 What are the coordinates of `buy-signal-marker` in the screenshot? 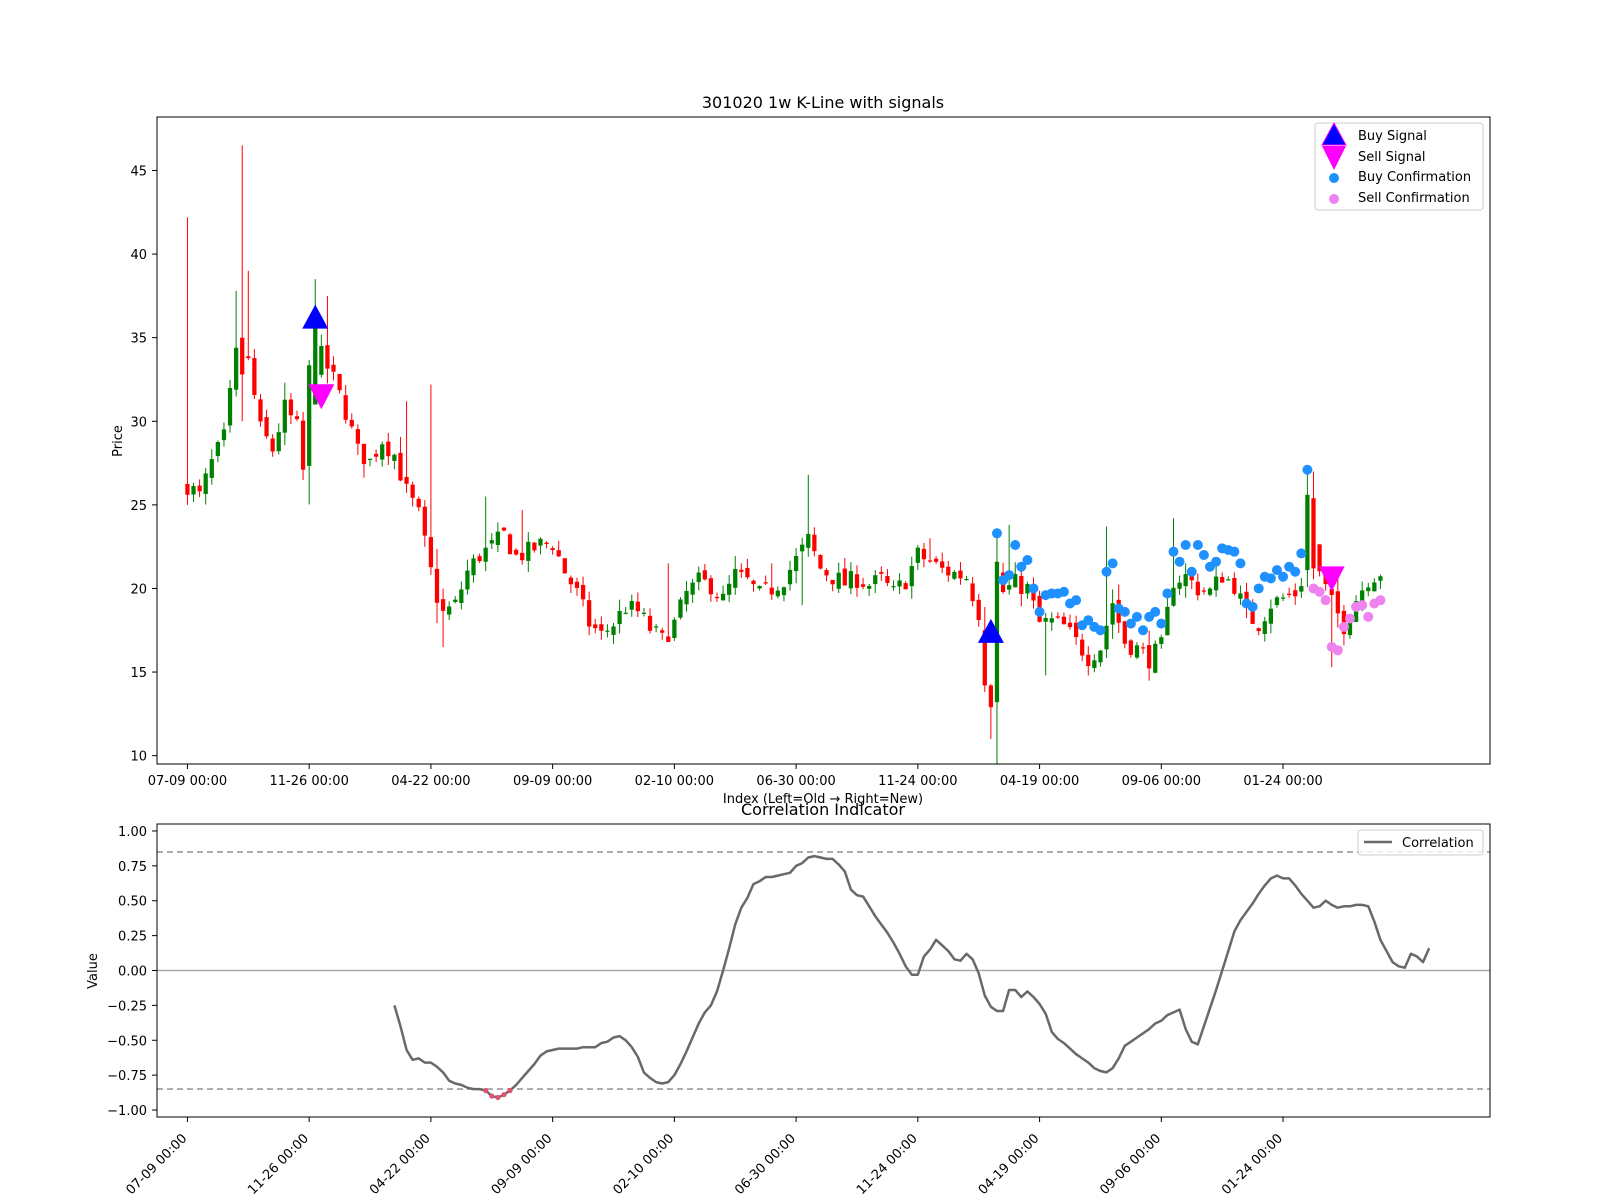 It's located at (990, 630).